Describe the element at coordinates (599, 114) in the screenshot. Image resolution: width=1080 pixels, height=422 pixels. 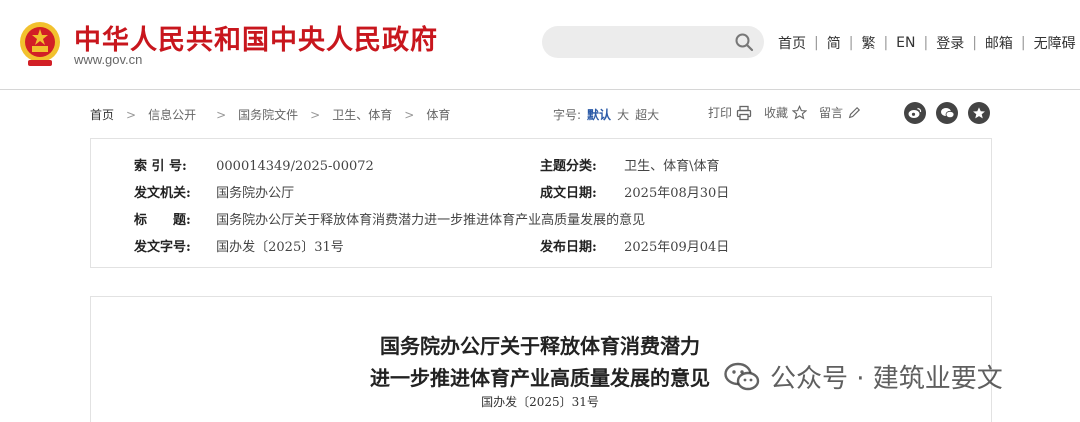
I see `font-size-default: 默认` at that location.